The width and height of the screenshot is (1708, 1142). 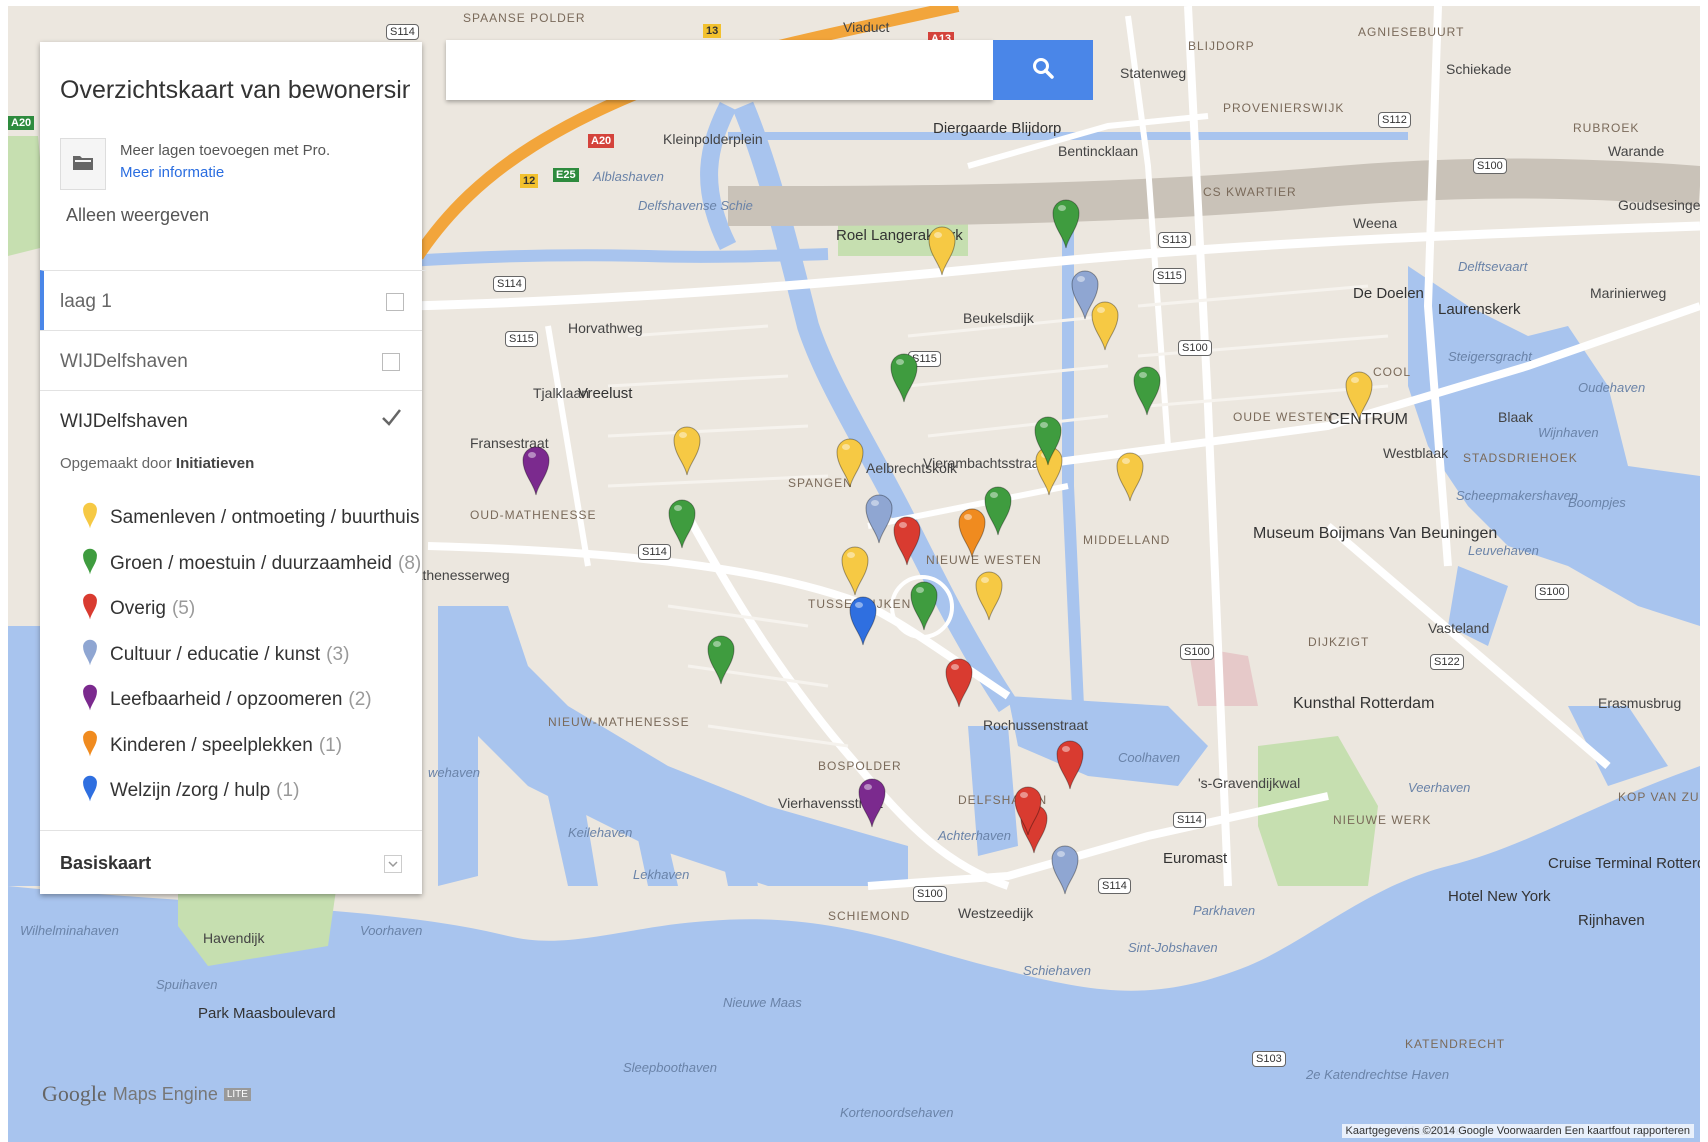 I want to click on layer-checkbox-checked, so click(x=391, y=420).